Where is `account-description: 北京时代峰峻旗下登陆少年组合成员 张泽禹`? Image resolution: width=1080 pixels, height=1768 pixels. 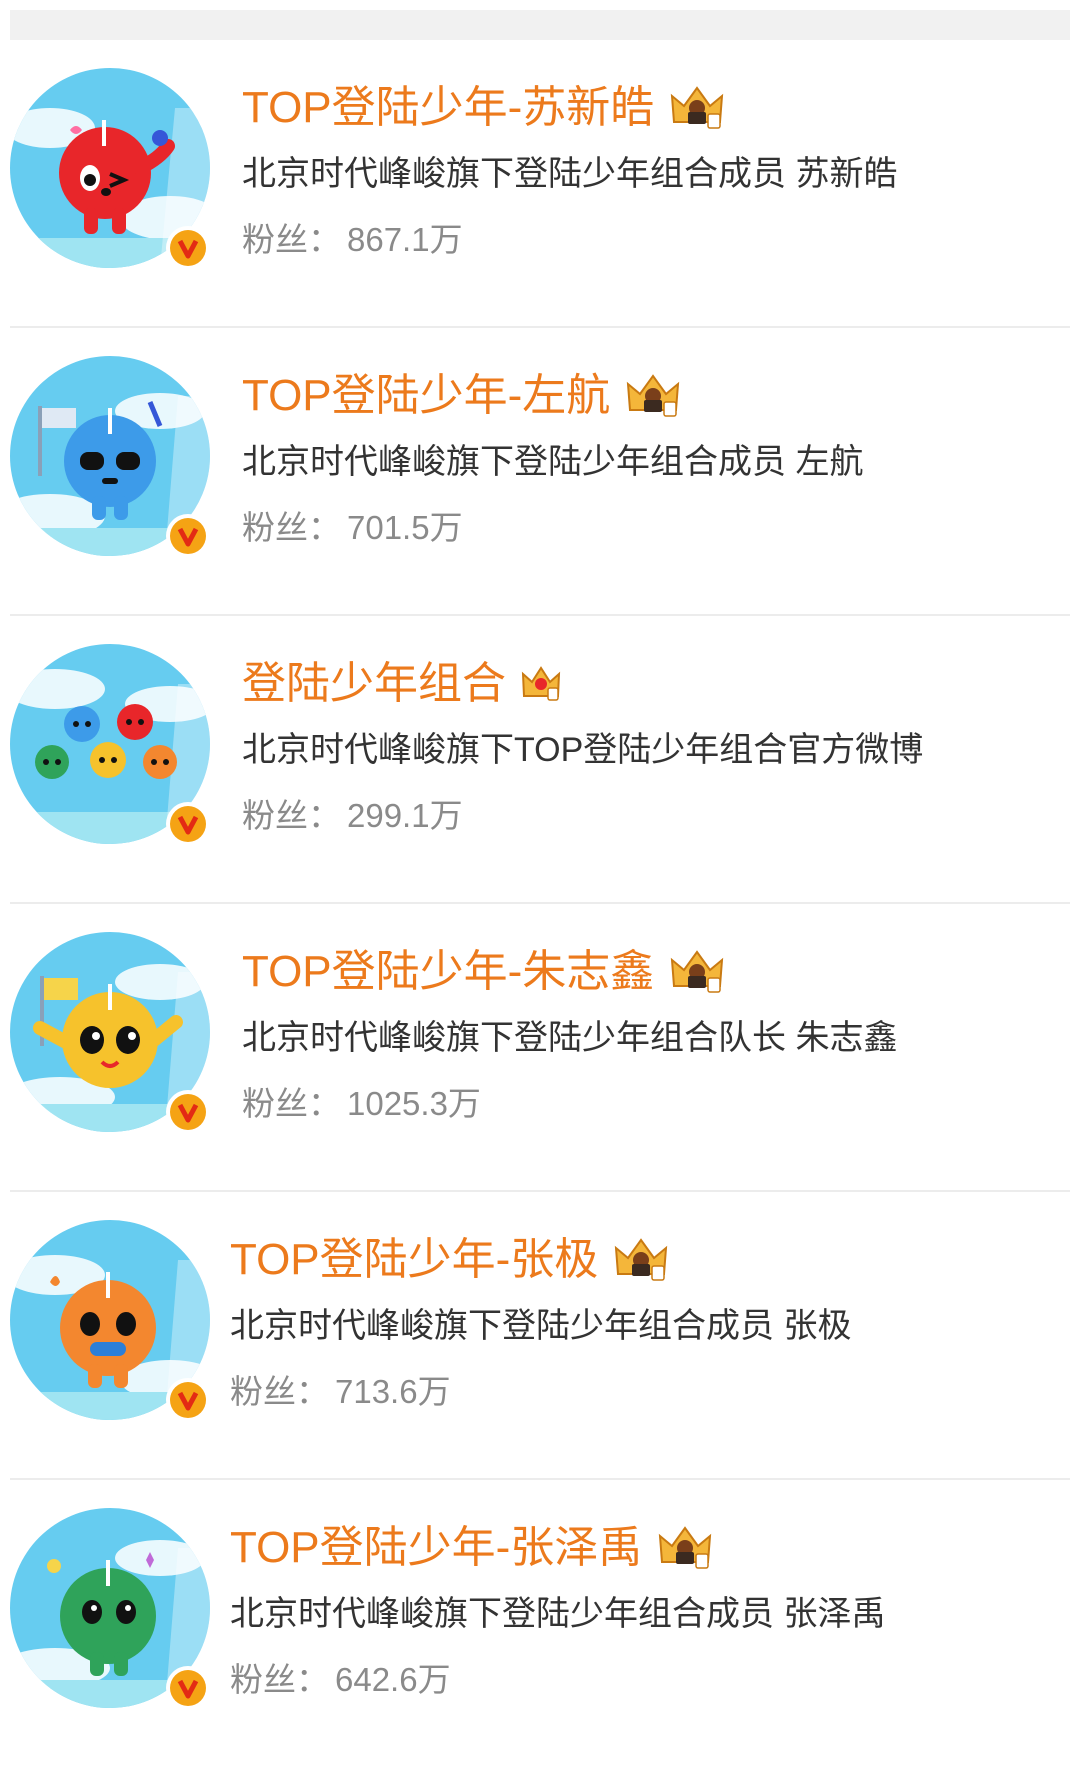
account-description: 北京时代峰峻旗下登陆少年组合成员 张泽禹 is located at coordinates (558, 1614).